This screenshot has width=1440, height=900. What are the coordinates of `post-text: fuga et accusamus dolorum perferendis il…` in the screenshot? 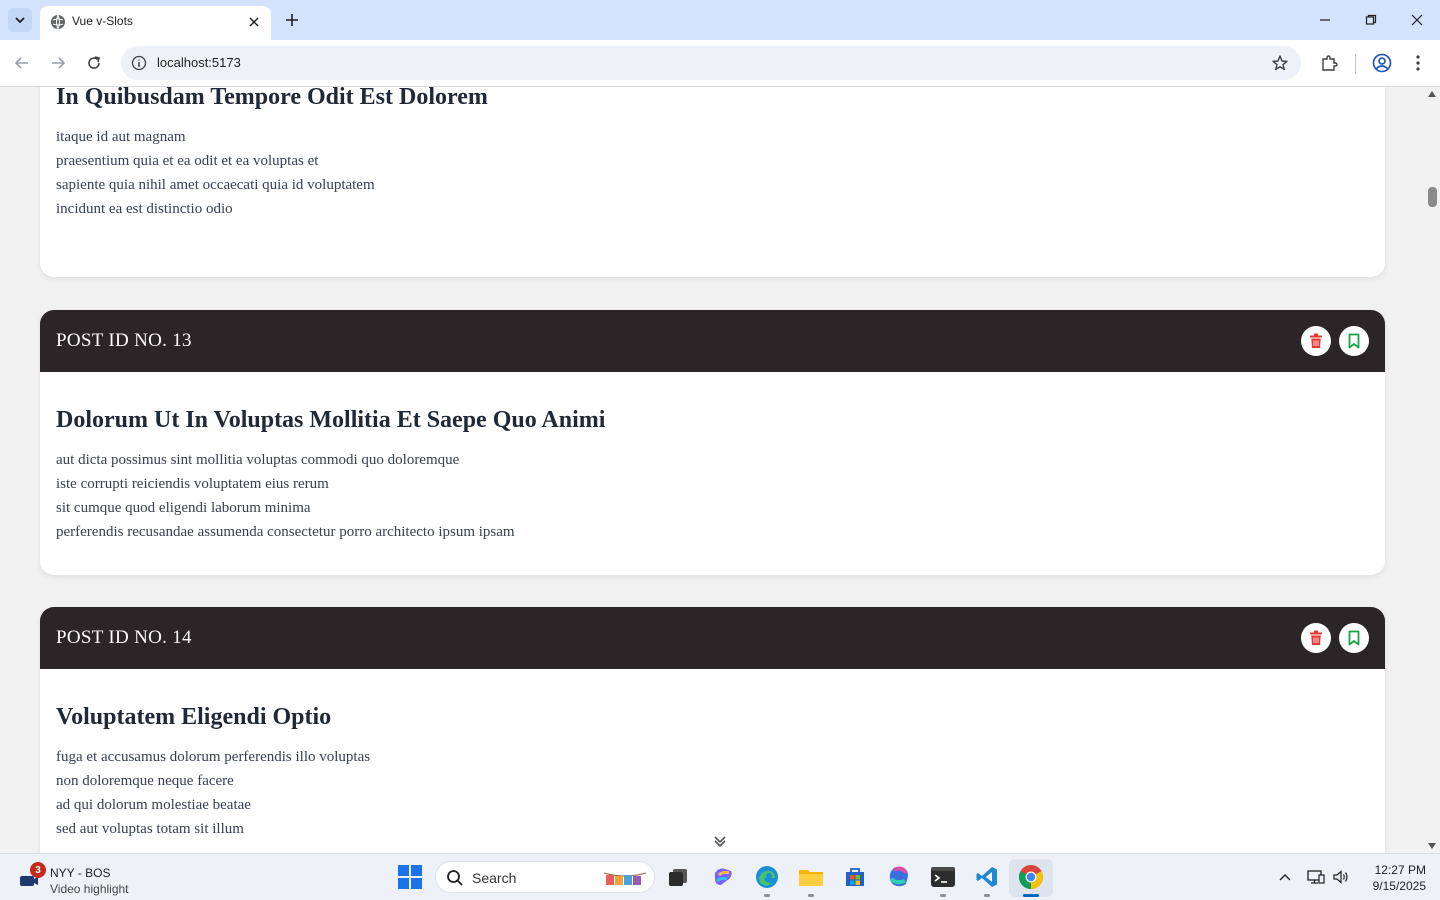 It's located at (712, 793).